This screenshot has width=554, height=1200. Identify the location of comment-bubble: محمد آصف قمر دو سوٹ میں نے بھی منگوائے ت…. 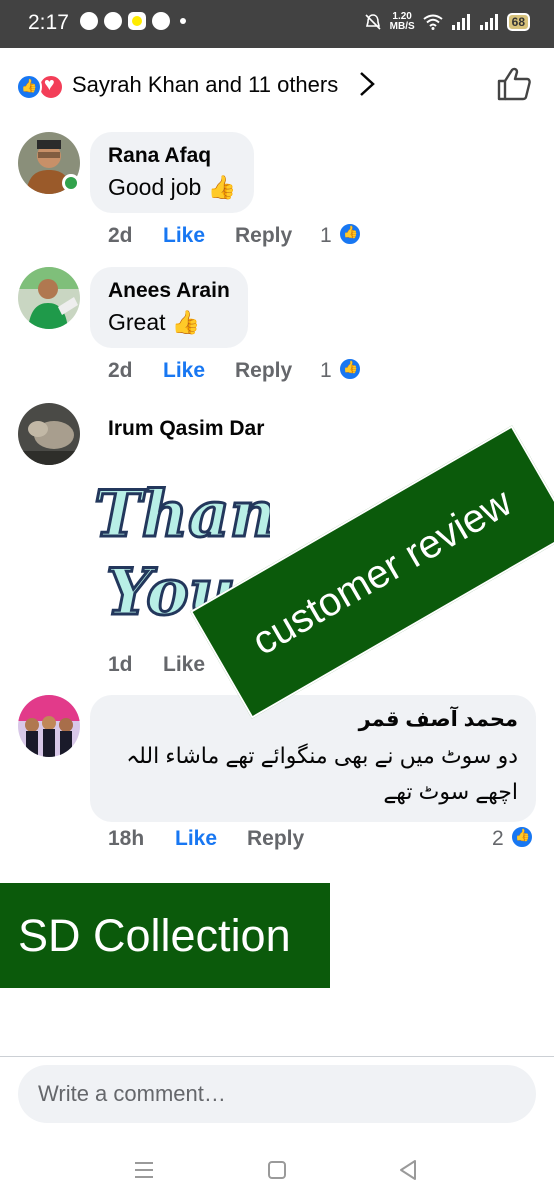
(313, 758).